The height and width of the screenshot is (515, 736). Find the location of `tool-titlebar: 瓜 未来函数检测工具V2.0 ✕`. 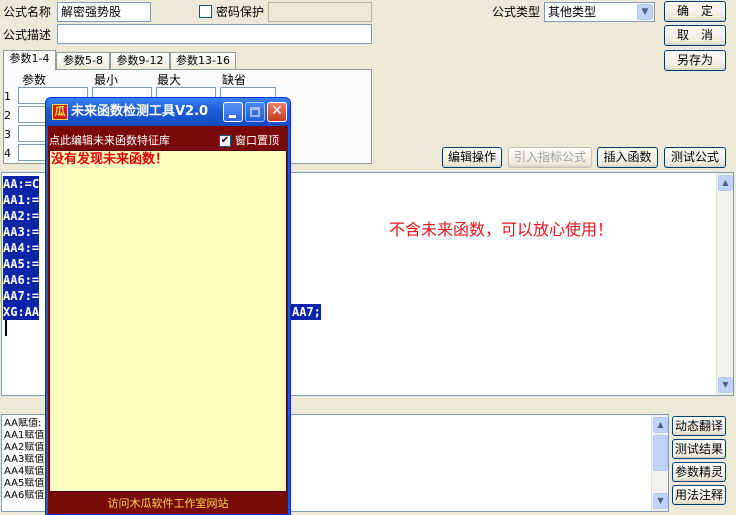

tool-titlebar: 瓜 未来函数检测工具V2.0 ✕ is located at coordinates (168, 112).